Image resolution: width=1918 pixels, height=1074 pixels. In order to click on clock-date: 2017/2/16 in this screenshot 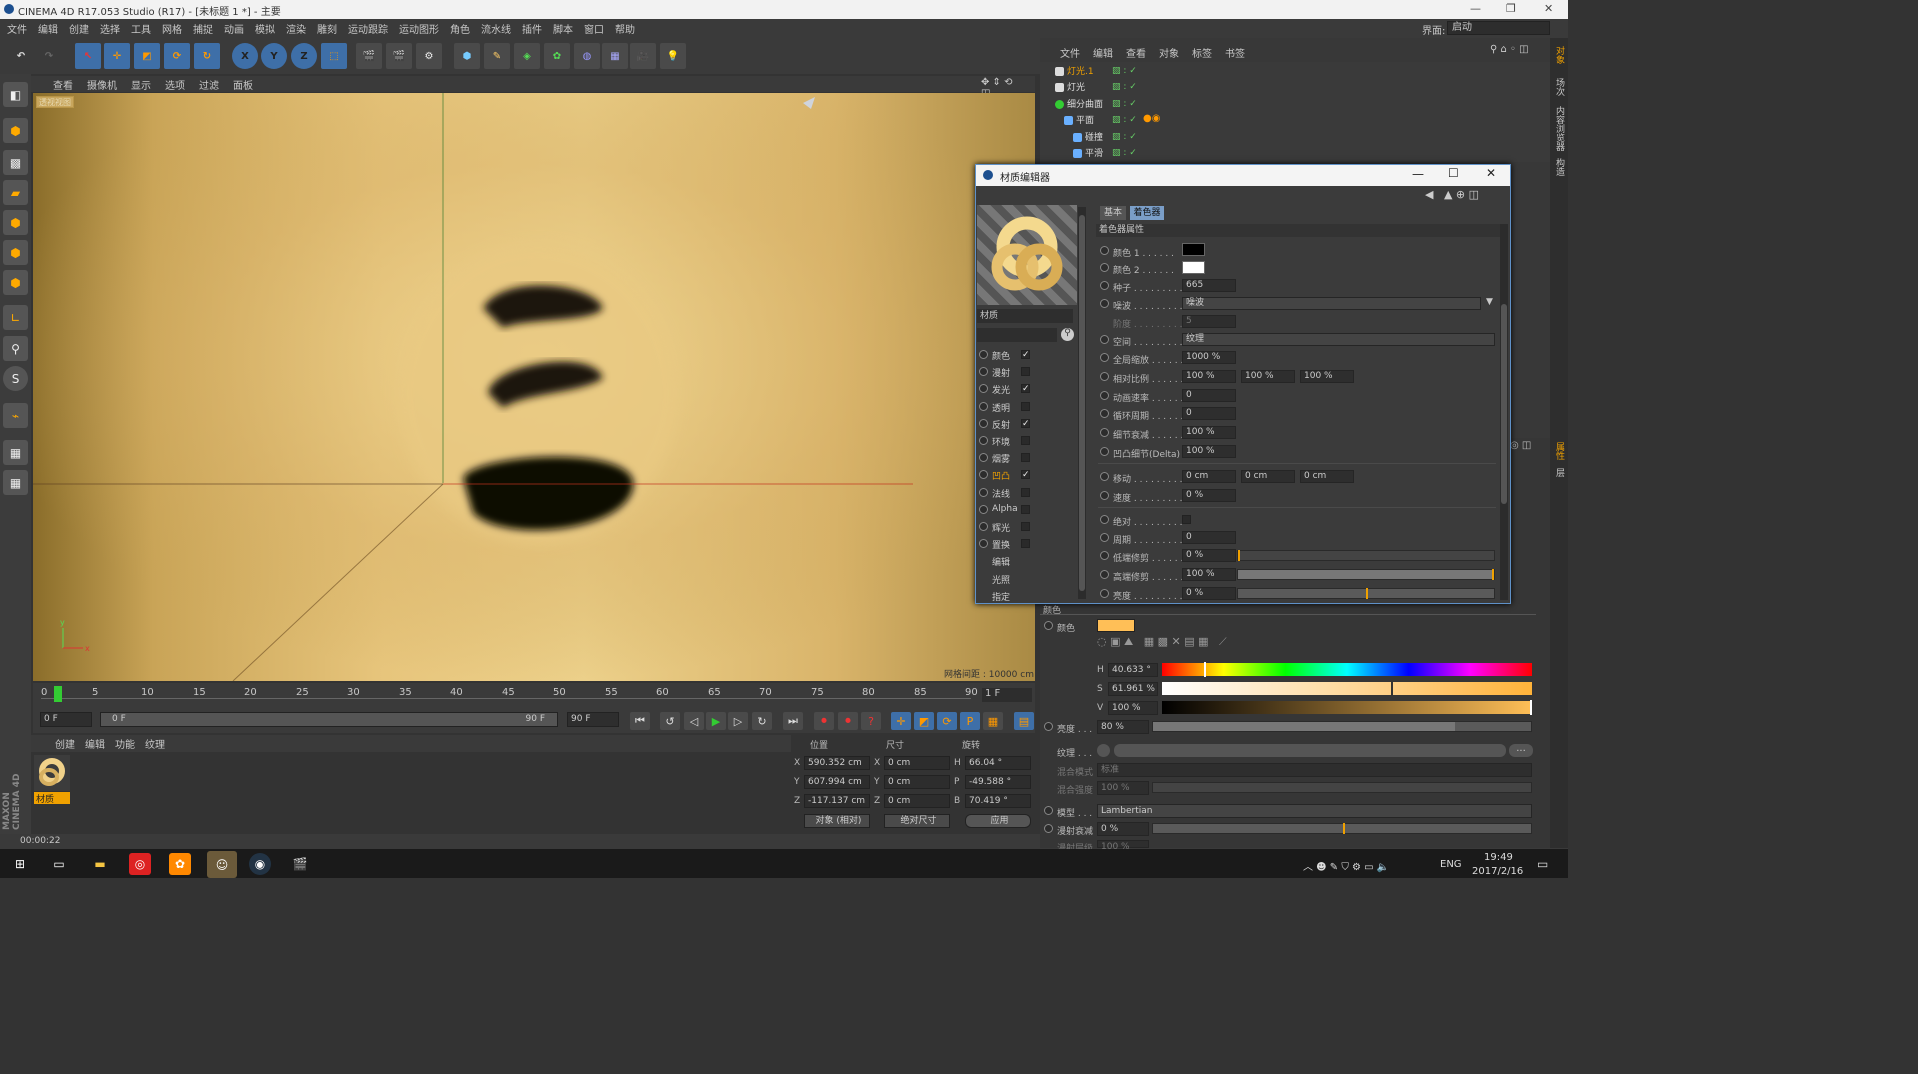, I will do `click(1497, 871)`.